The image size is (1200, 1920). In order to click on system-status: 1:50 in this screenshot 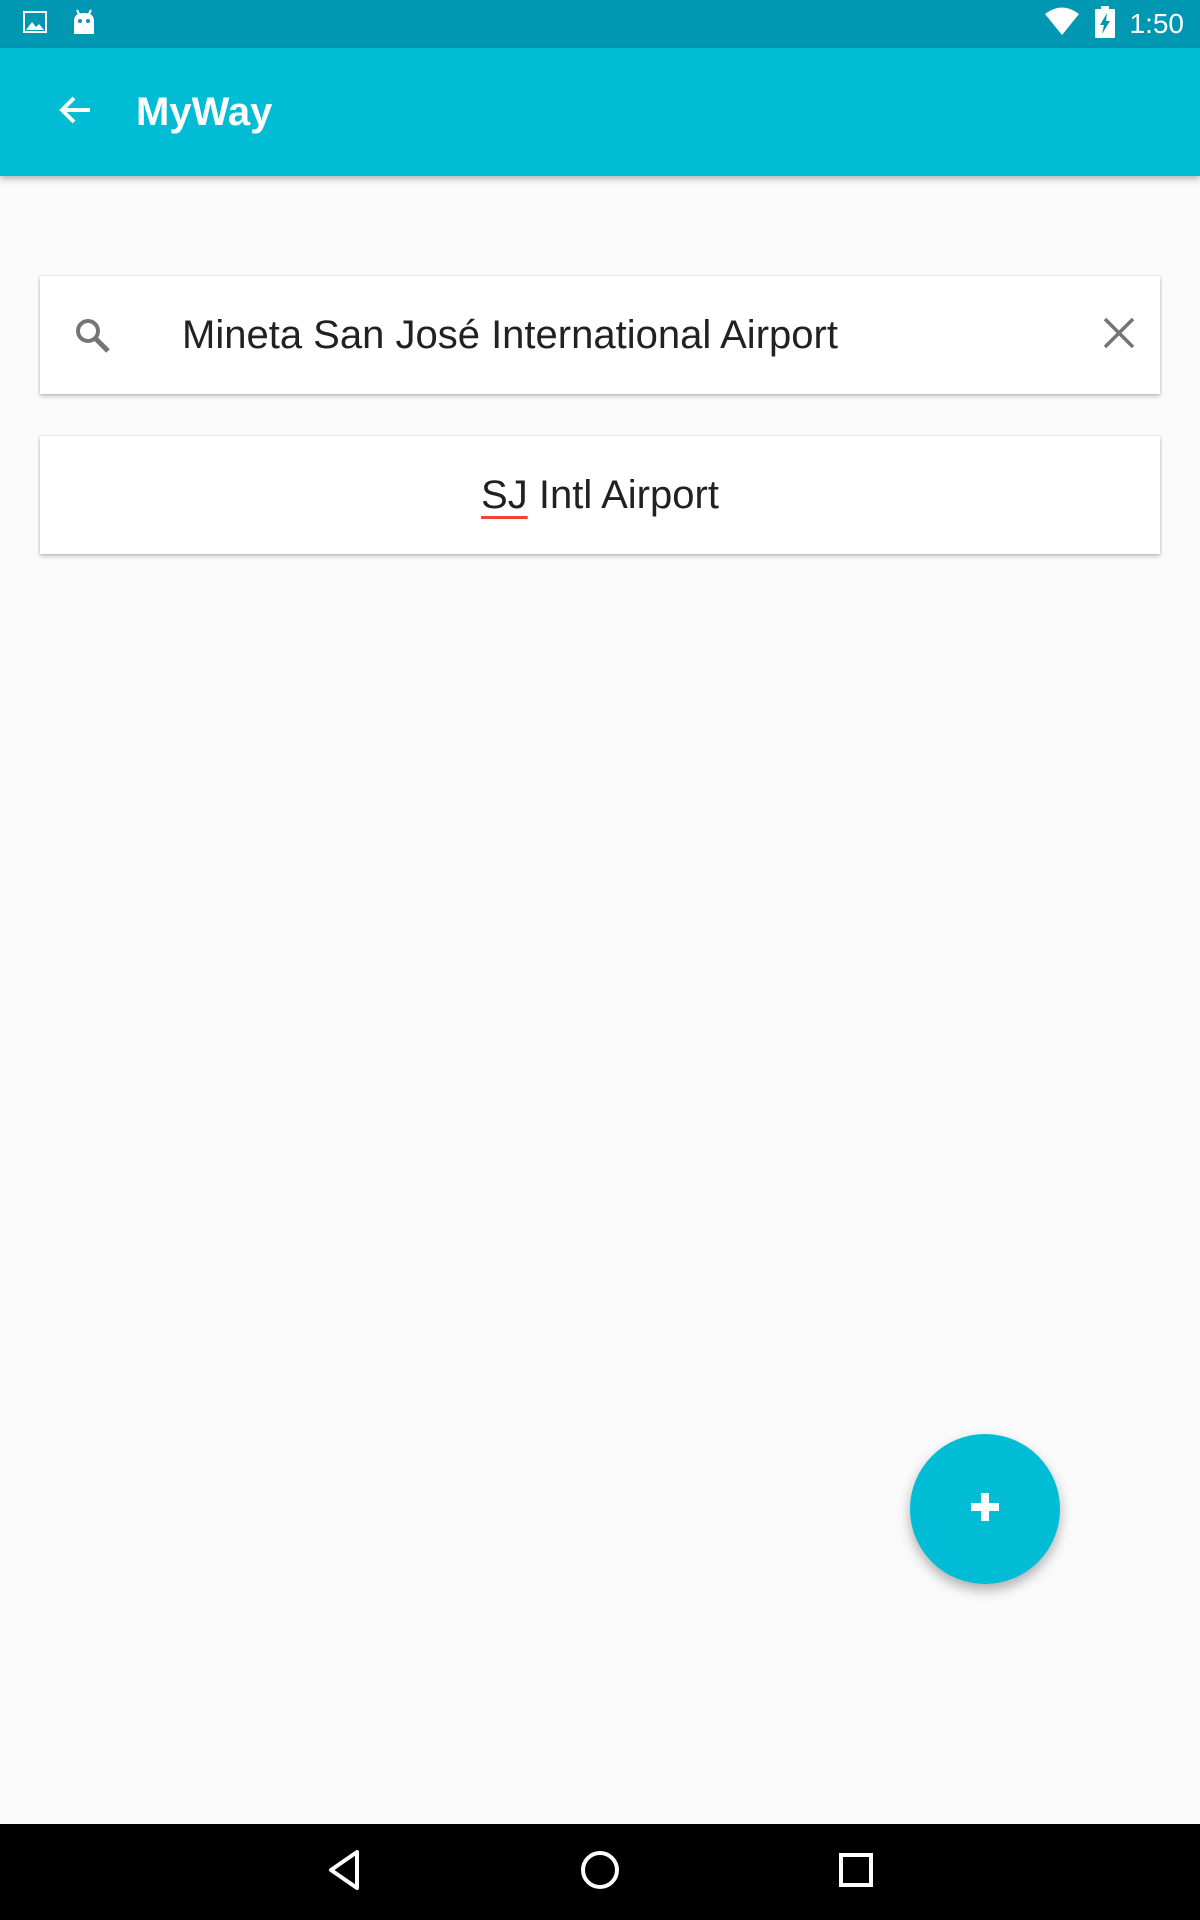, I will do `click(1114, 24)`.